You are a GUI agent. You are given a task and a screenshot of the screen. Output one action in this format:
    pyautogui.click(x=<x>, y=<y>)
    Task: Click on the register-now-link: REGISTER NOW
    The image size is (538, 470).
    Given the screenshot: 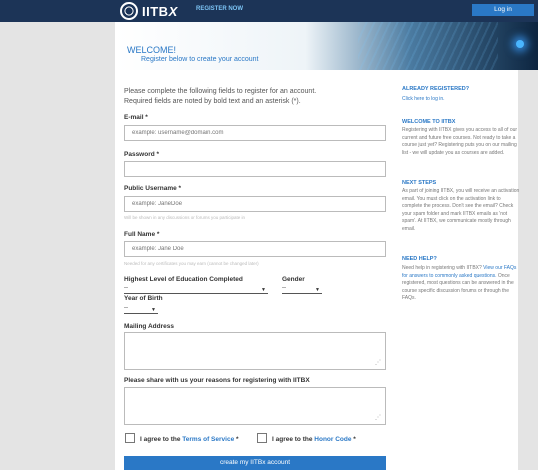 What is the action you would take?
    pyautogui.click(x=219, y=9)
    